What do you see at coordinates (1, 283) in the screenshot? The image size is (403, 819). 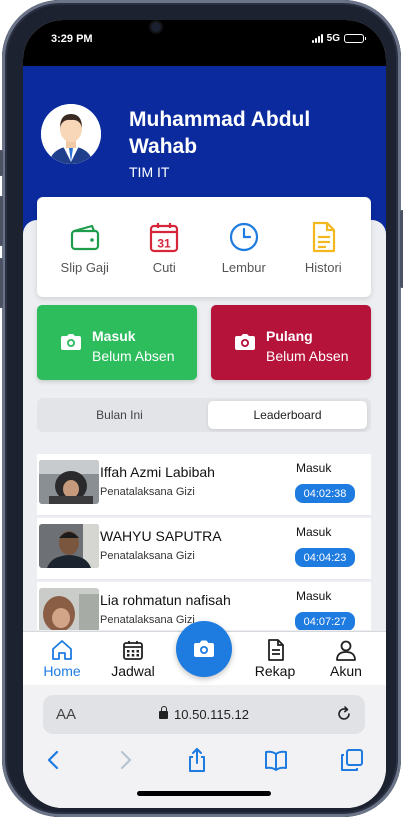 I see `volume-down-button` at bounding box center [1, 283].